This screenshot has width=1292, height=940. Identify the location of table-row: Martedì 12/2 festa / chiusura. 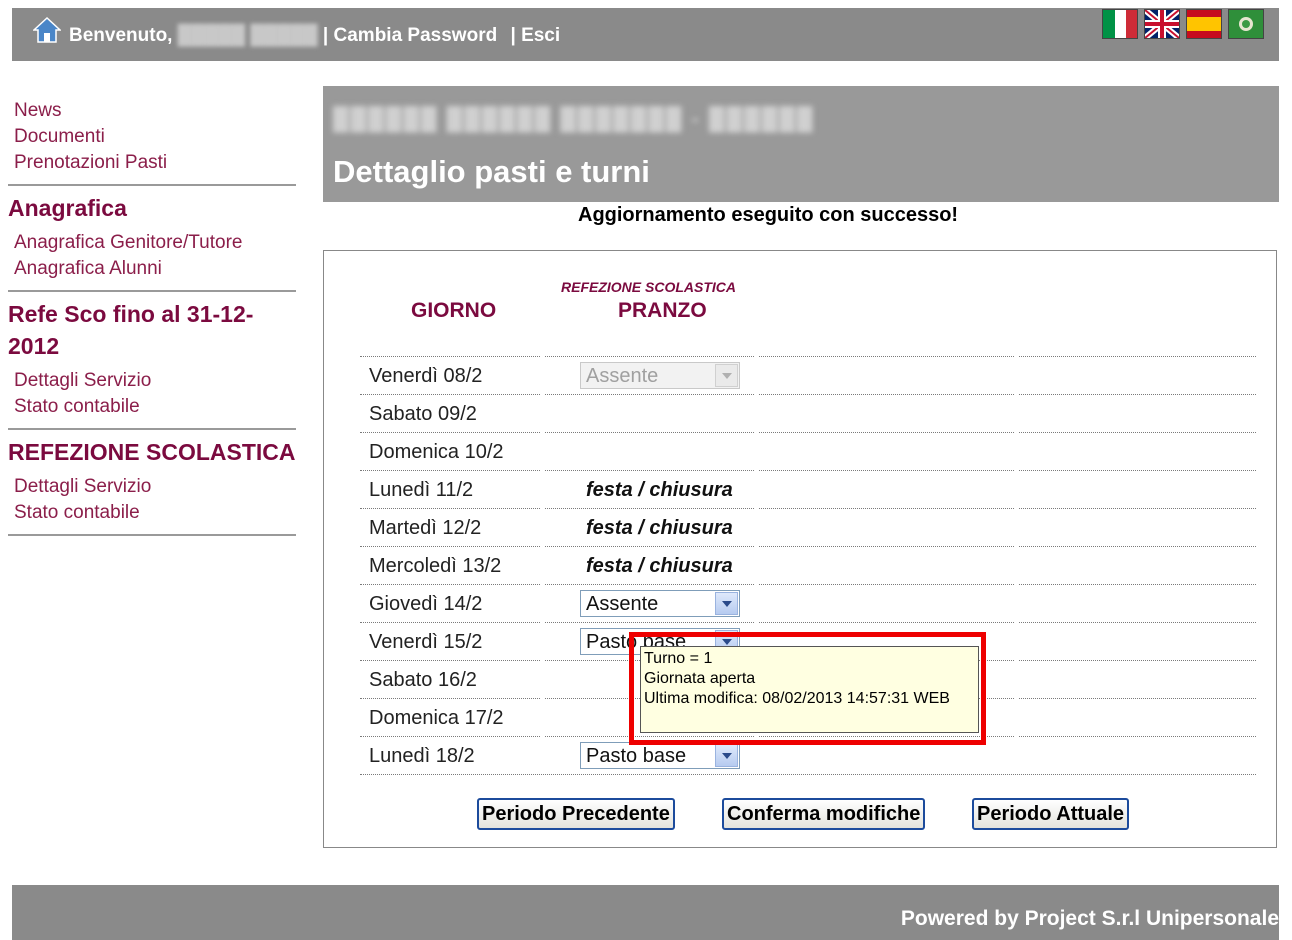
(808, 527).